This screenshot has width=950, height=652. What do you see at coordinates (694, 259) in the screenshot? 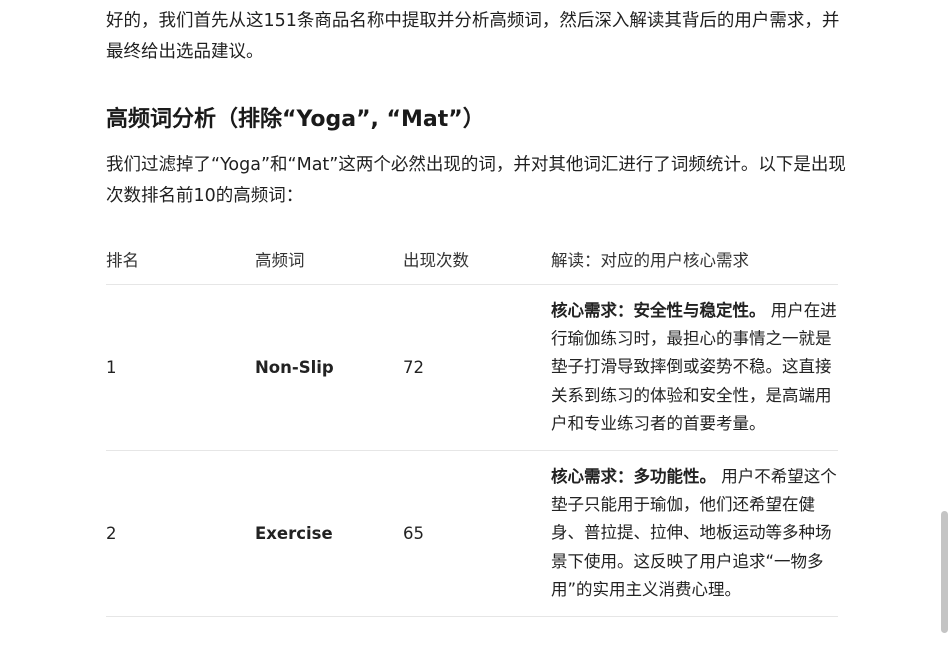
I see `header-need: 解读：对应的用户核心需求` at bounding box center [694, 259].